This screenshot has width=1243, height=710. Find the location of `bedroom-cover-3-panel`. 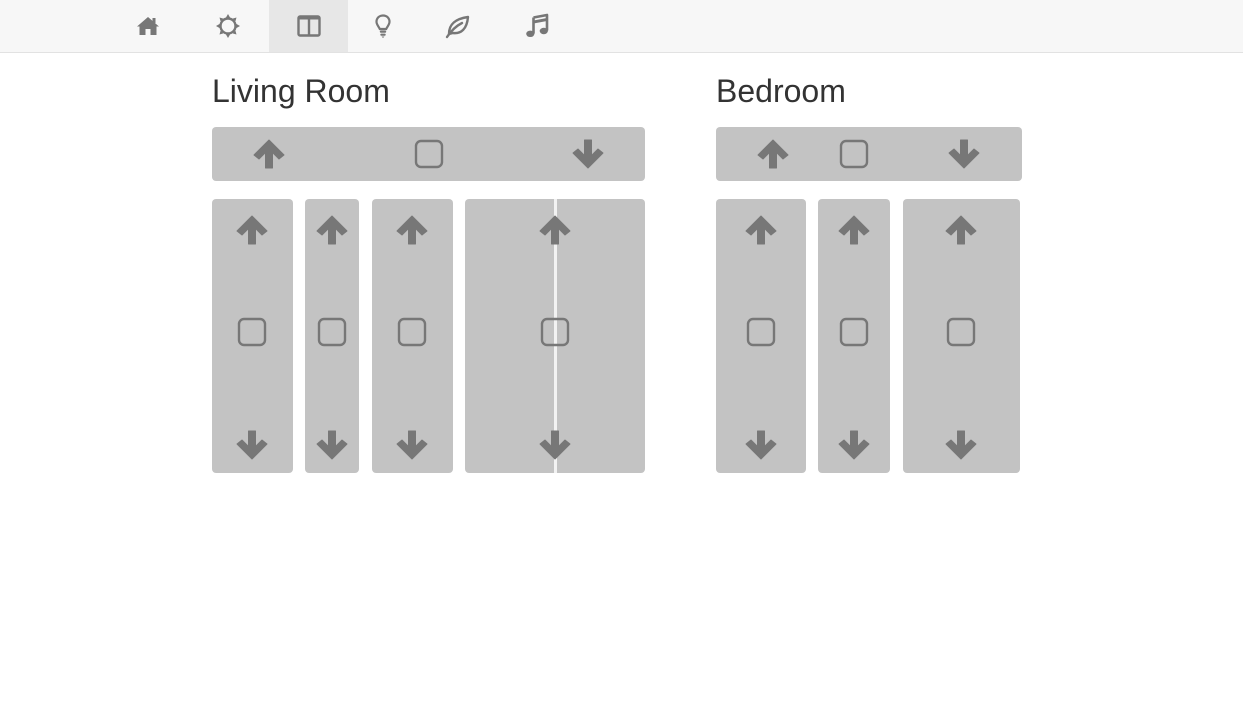

bedroom-cover-3-panel is located at coordinates (961, 336).